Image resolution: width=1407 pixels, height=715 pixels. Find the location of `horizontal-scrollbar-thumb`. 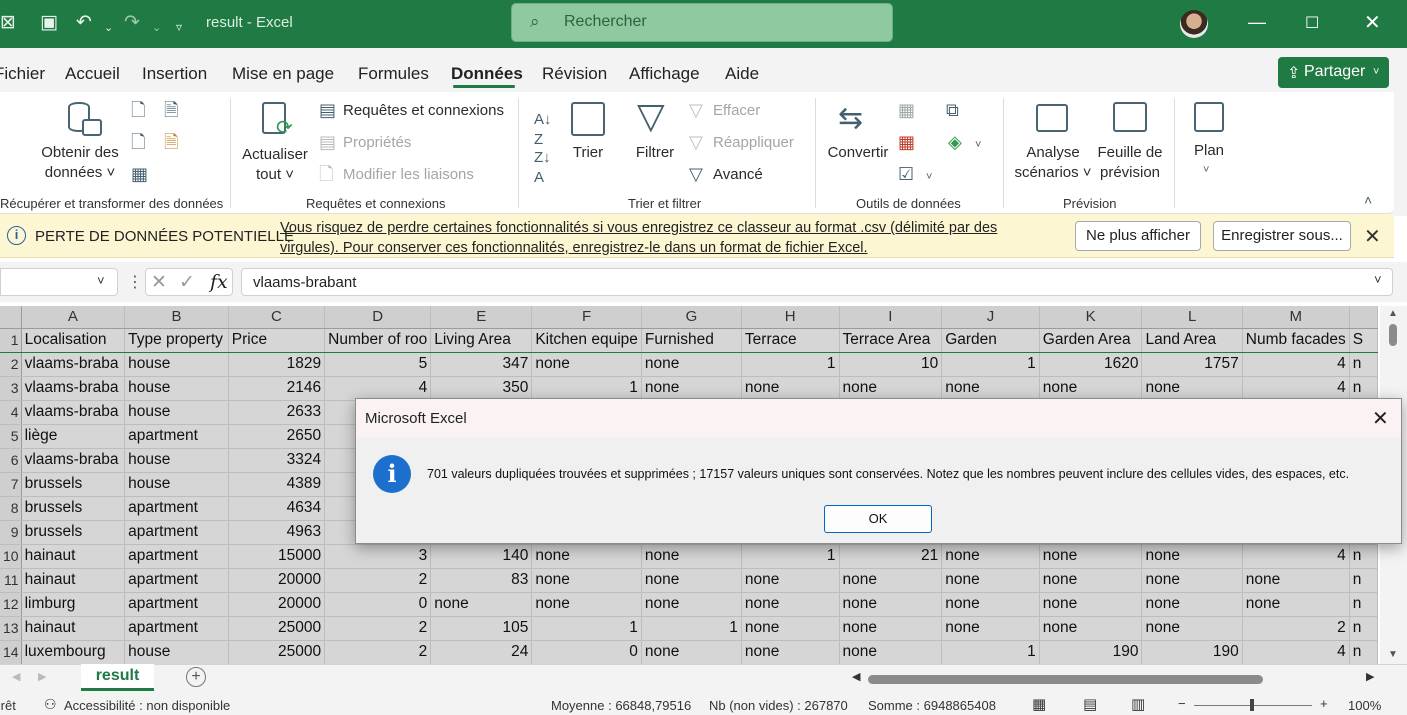

horizontal-scrollbar-thumb is located at coordinates (1065, 679).